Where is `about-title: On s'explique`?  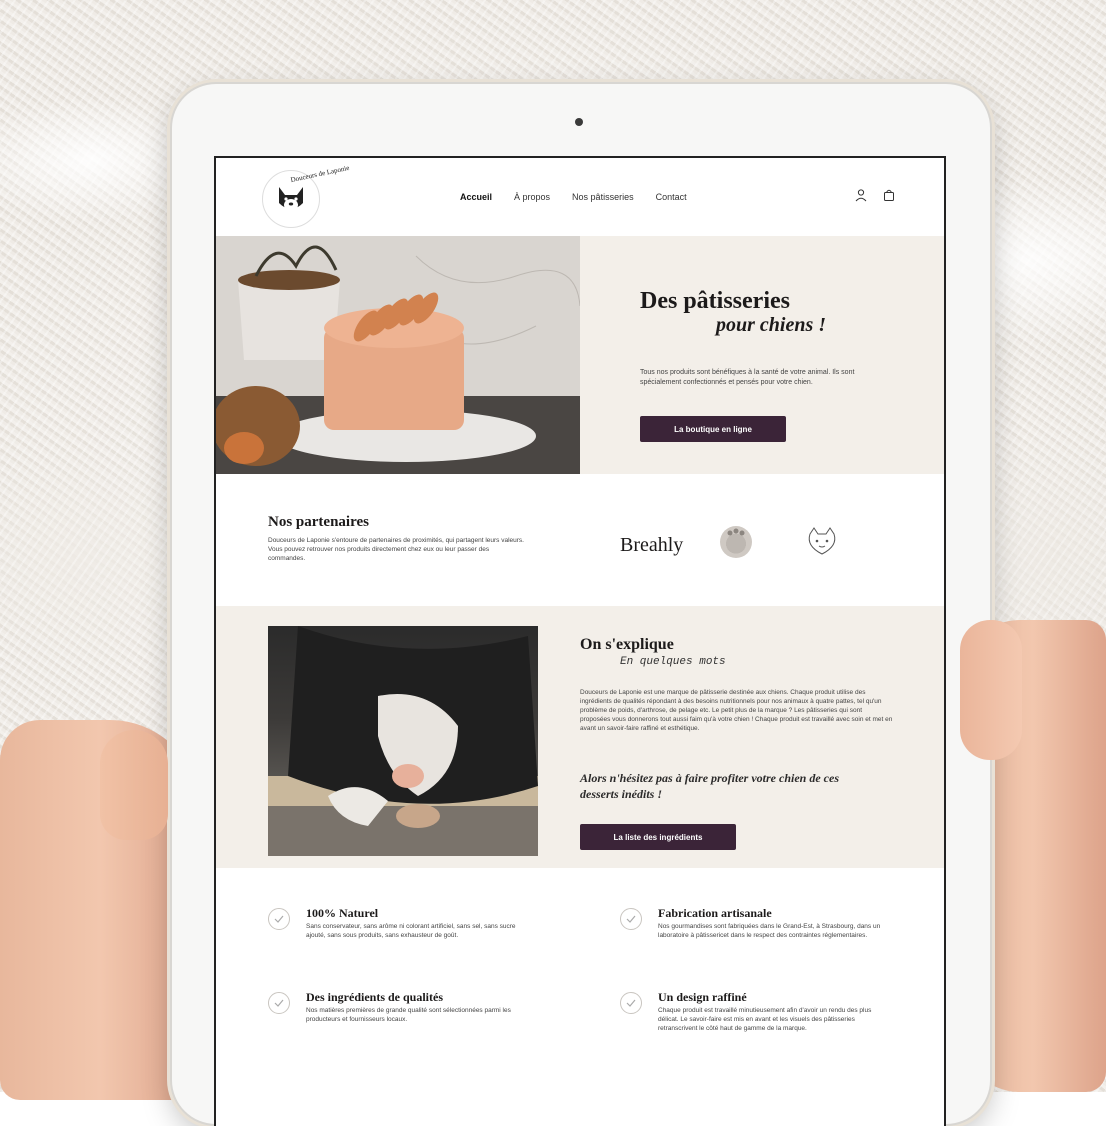
about-title: On s'explique is located at coordinates (627, 644).